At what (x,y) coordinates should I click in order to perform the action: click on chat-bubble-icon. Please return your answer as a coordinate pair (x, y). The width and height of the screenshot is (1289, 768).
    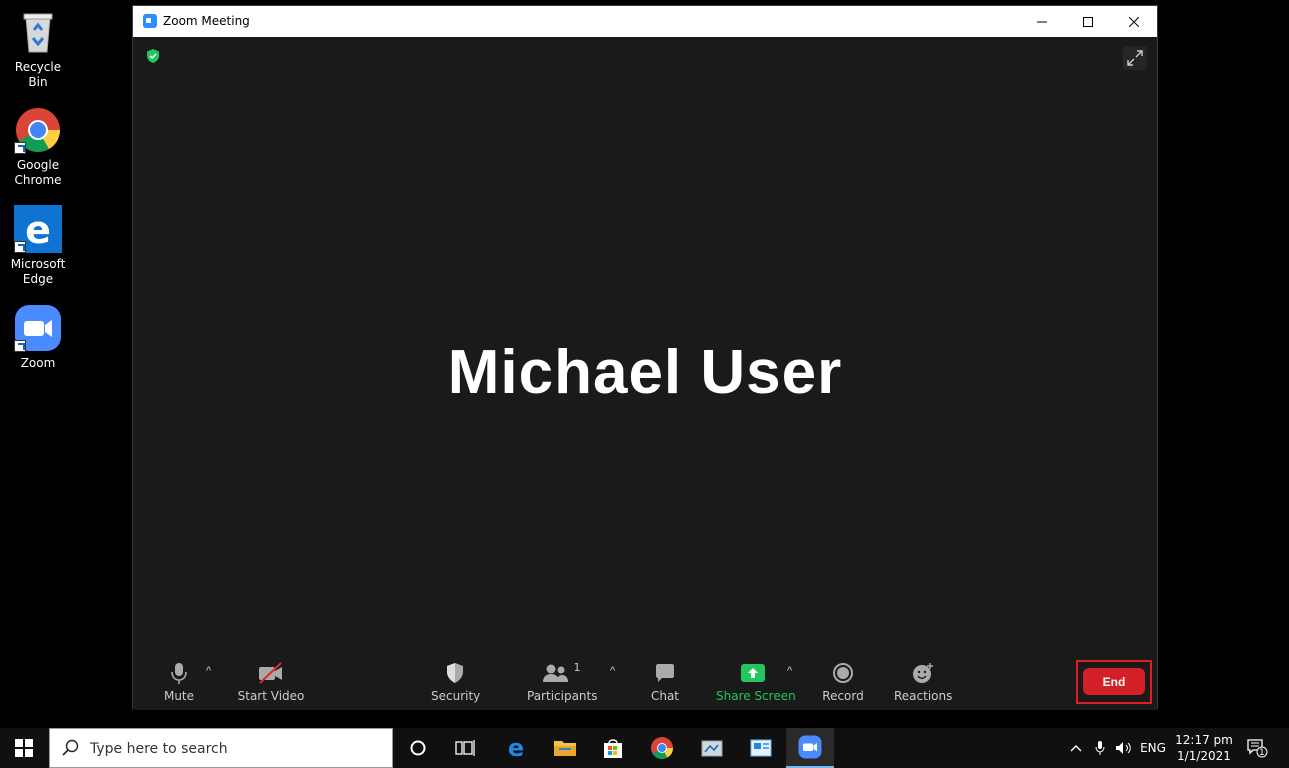
    Looking at the image, I should click on (665, 673).